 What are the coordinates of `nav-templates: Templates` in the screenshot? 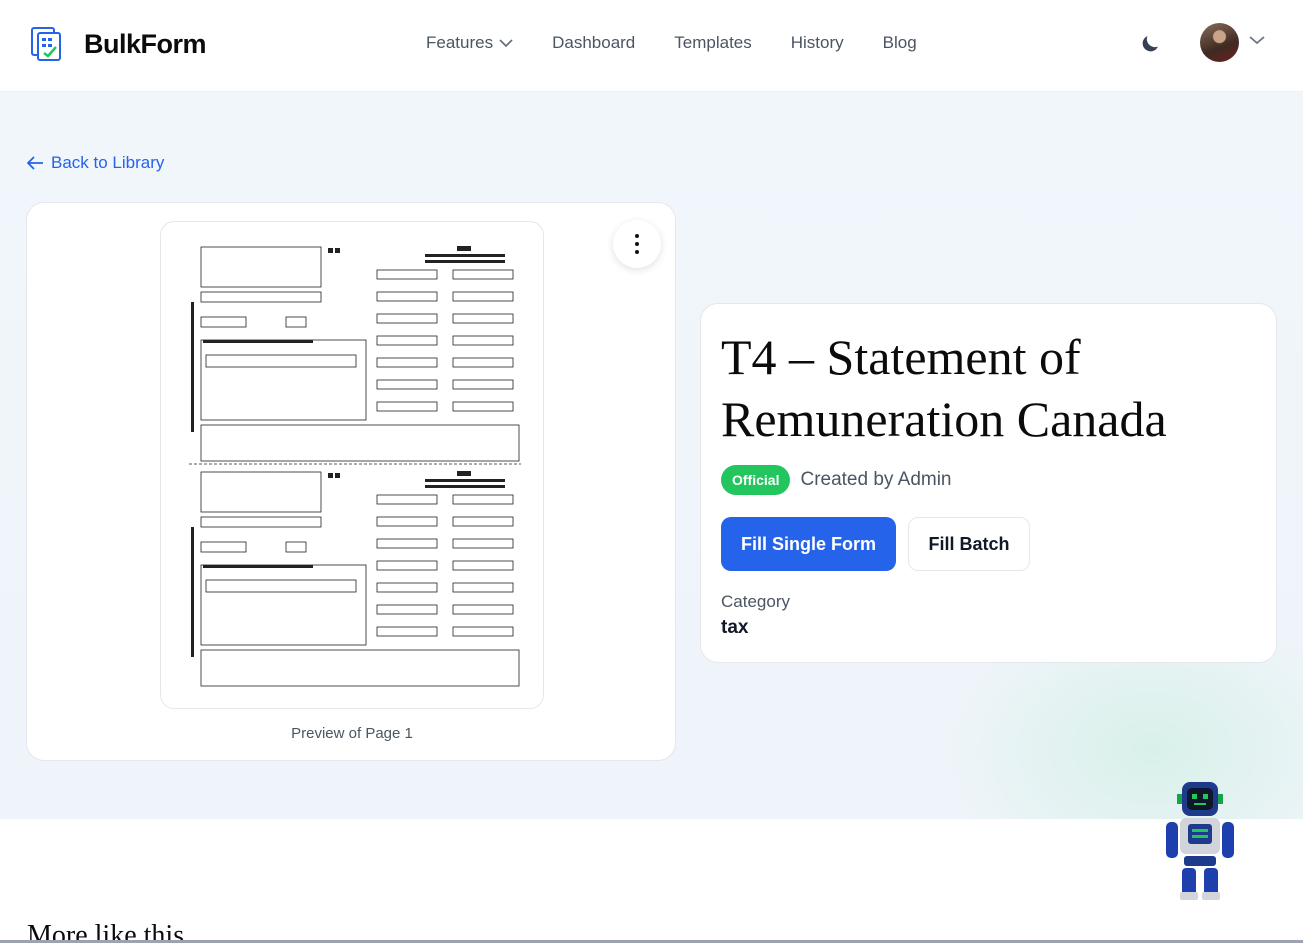 It's located at (712, 43).